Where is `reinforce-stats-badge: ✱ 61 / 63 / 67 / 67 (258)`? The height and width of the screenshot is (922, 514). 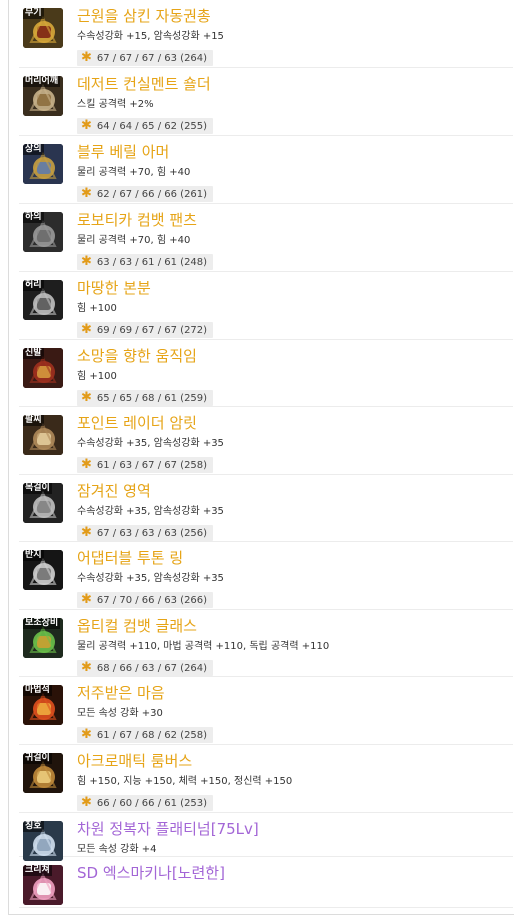
reinforce-stats-badge: ✱ 61 / 63 / 67 / 67 (258) is located at coordinates (145, 465).